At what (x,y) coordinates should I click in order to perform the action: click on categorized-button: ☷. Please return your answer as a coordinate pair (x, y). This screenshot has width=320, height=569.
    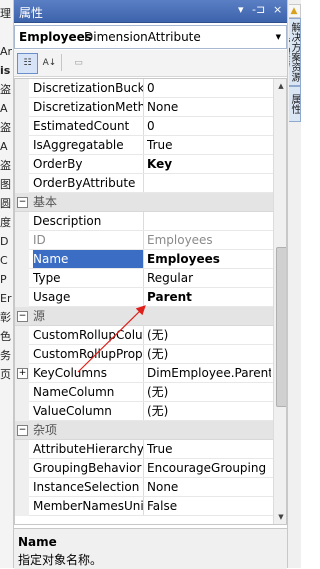
    Looking at the image, I should click on (27, 63).